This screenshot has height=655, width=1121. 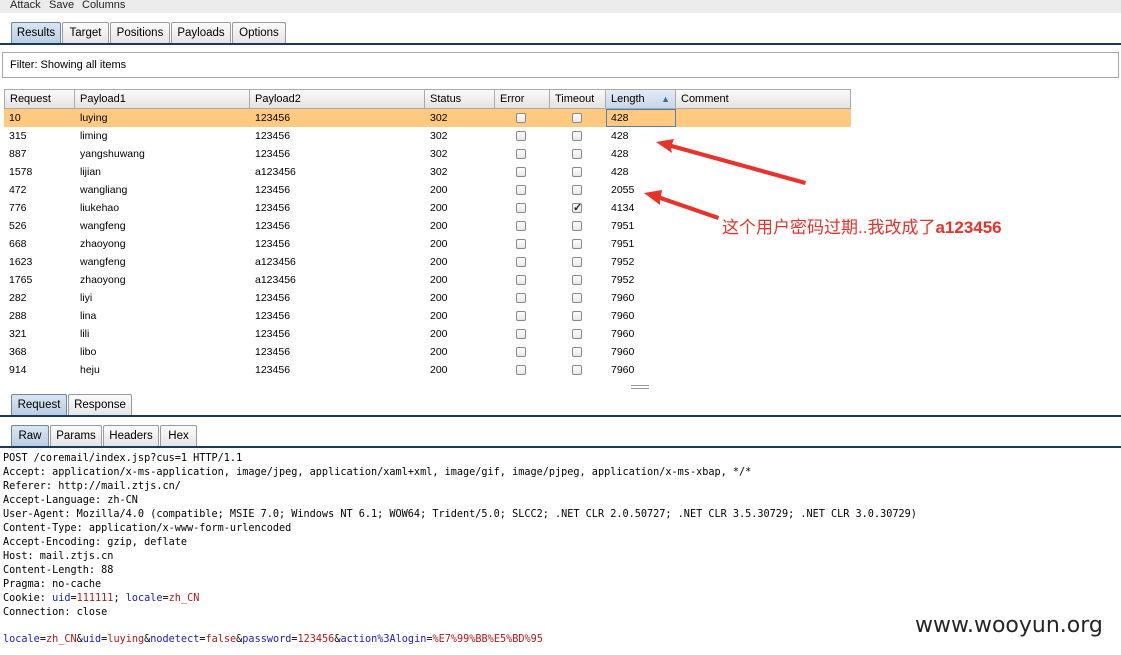 What do you see at coordinates (259, 33) in the screenshot?
I see `tab-options: Options` at bounding box center [259, 33].